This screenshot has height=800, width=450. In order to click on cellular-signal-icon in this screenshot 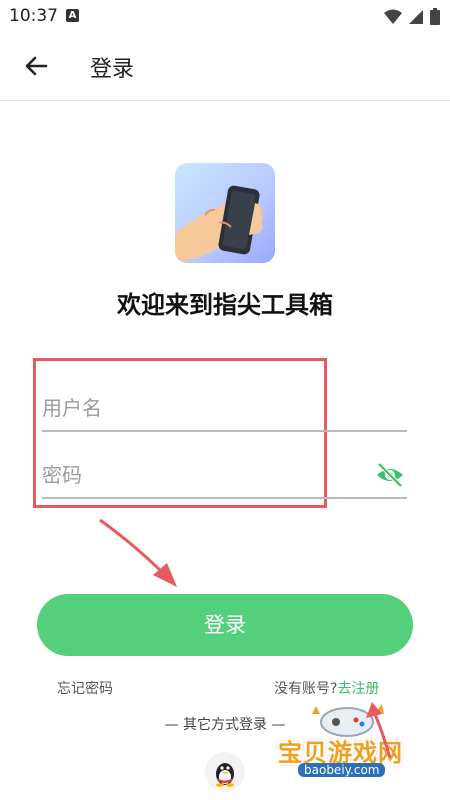, I will do `click(416, 16)`.